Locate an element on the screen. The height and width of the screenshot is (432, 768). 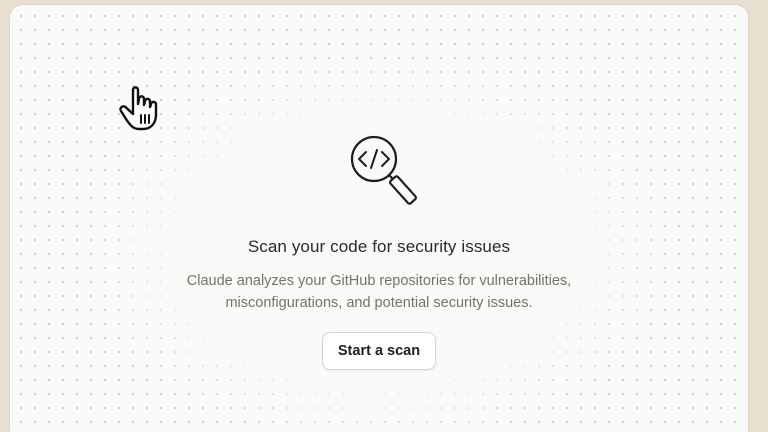
empty-state-title: Scan your code for security issues is located at coordinates (379, 246).